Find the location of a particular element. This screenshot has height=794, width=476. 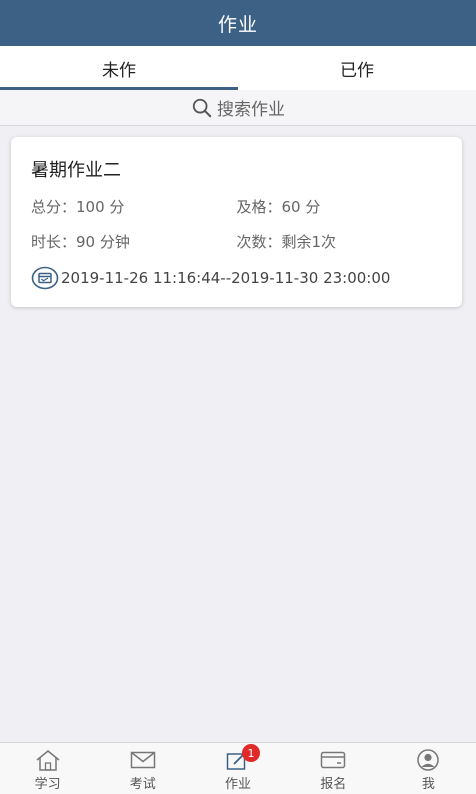

attempts-value: 剩余1次 is located at coordinates (309, 242).